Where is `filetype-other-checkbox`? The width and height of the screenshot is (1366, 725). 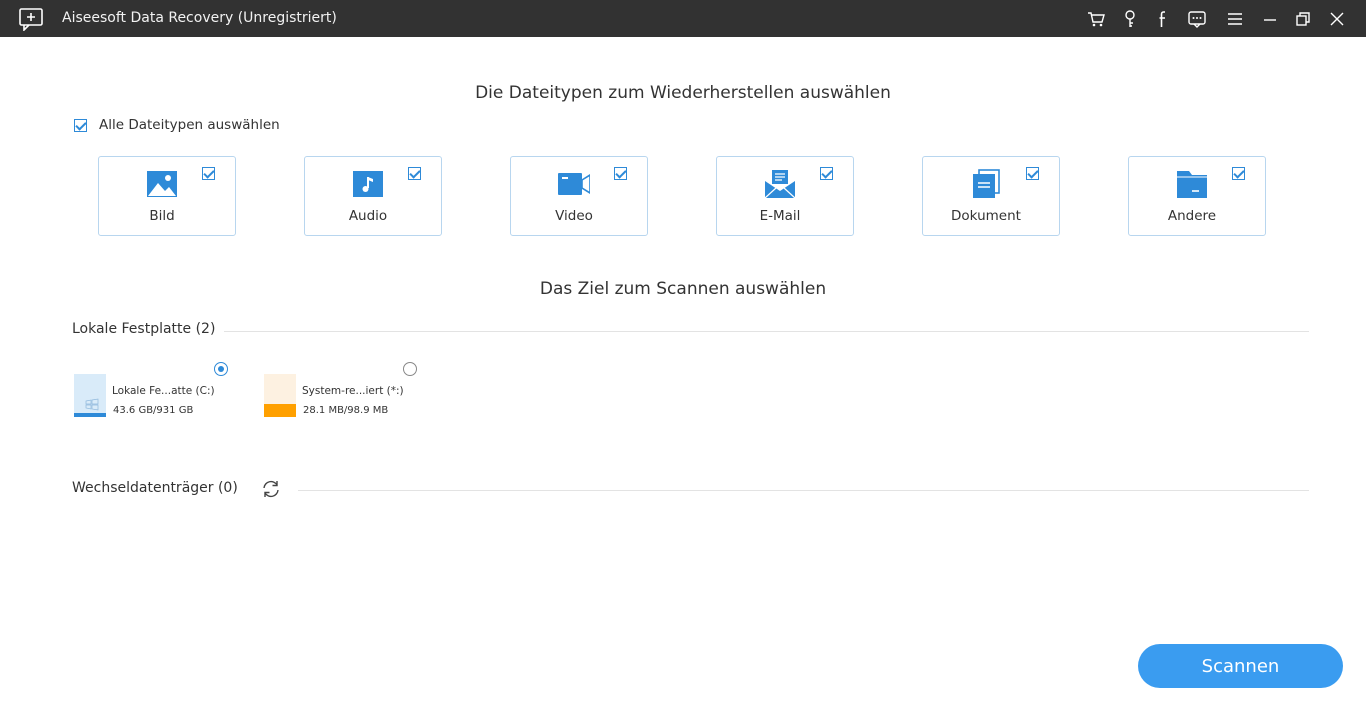
filetype-other-checkbox is located at coordinates (1238, 173).